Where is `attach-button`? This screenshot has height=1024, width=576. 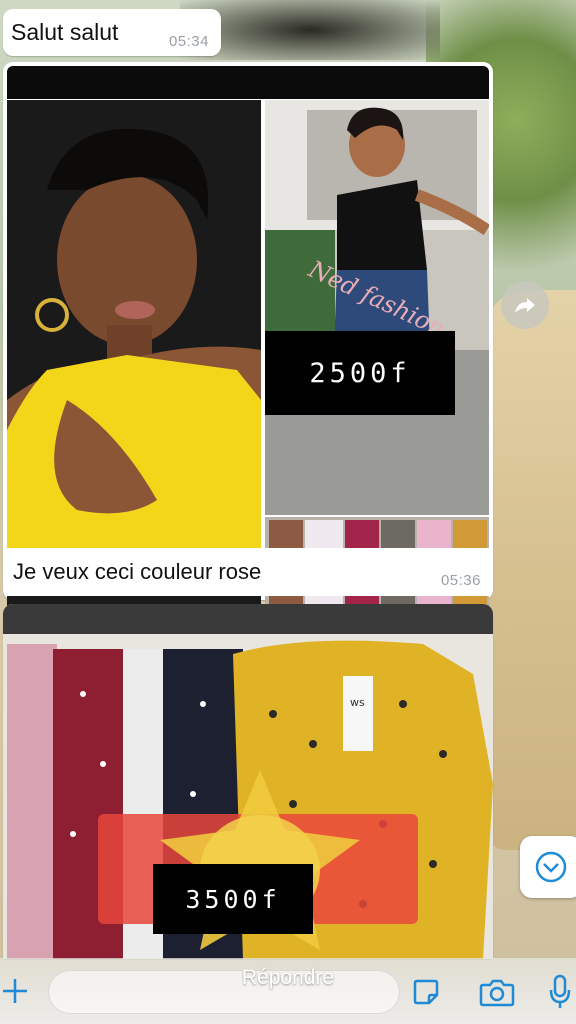
attach-button is located at coordinates (15, 991).